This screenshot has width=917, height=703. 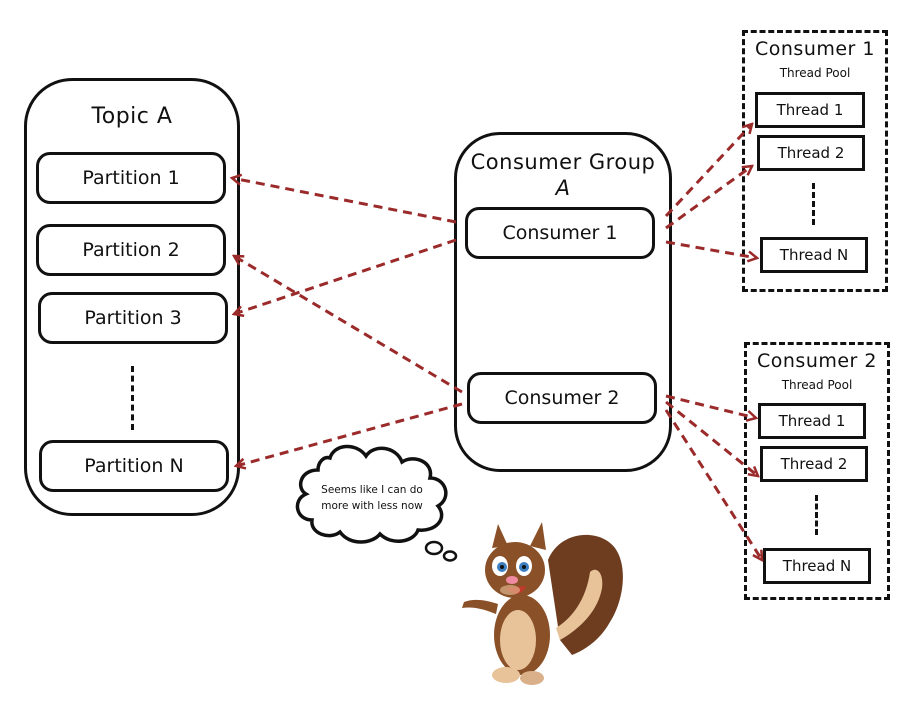 What do you see at coordinates (131, 178) in the screenshot?
I see `partition-box: Partition 1` at bounding box center [131, 178].